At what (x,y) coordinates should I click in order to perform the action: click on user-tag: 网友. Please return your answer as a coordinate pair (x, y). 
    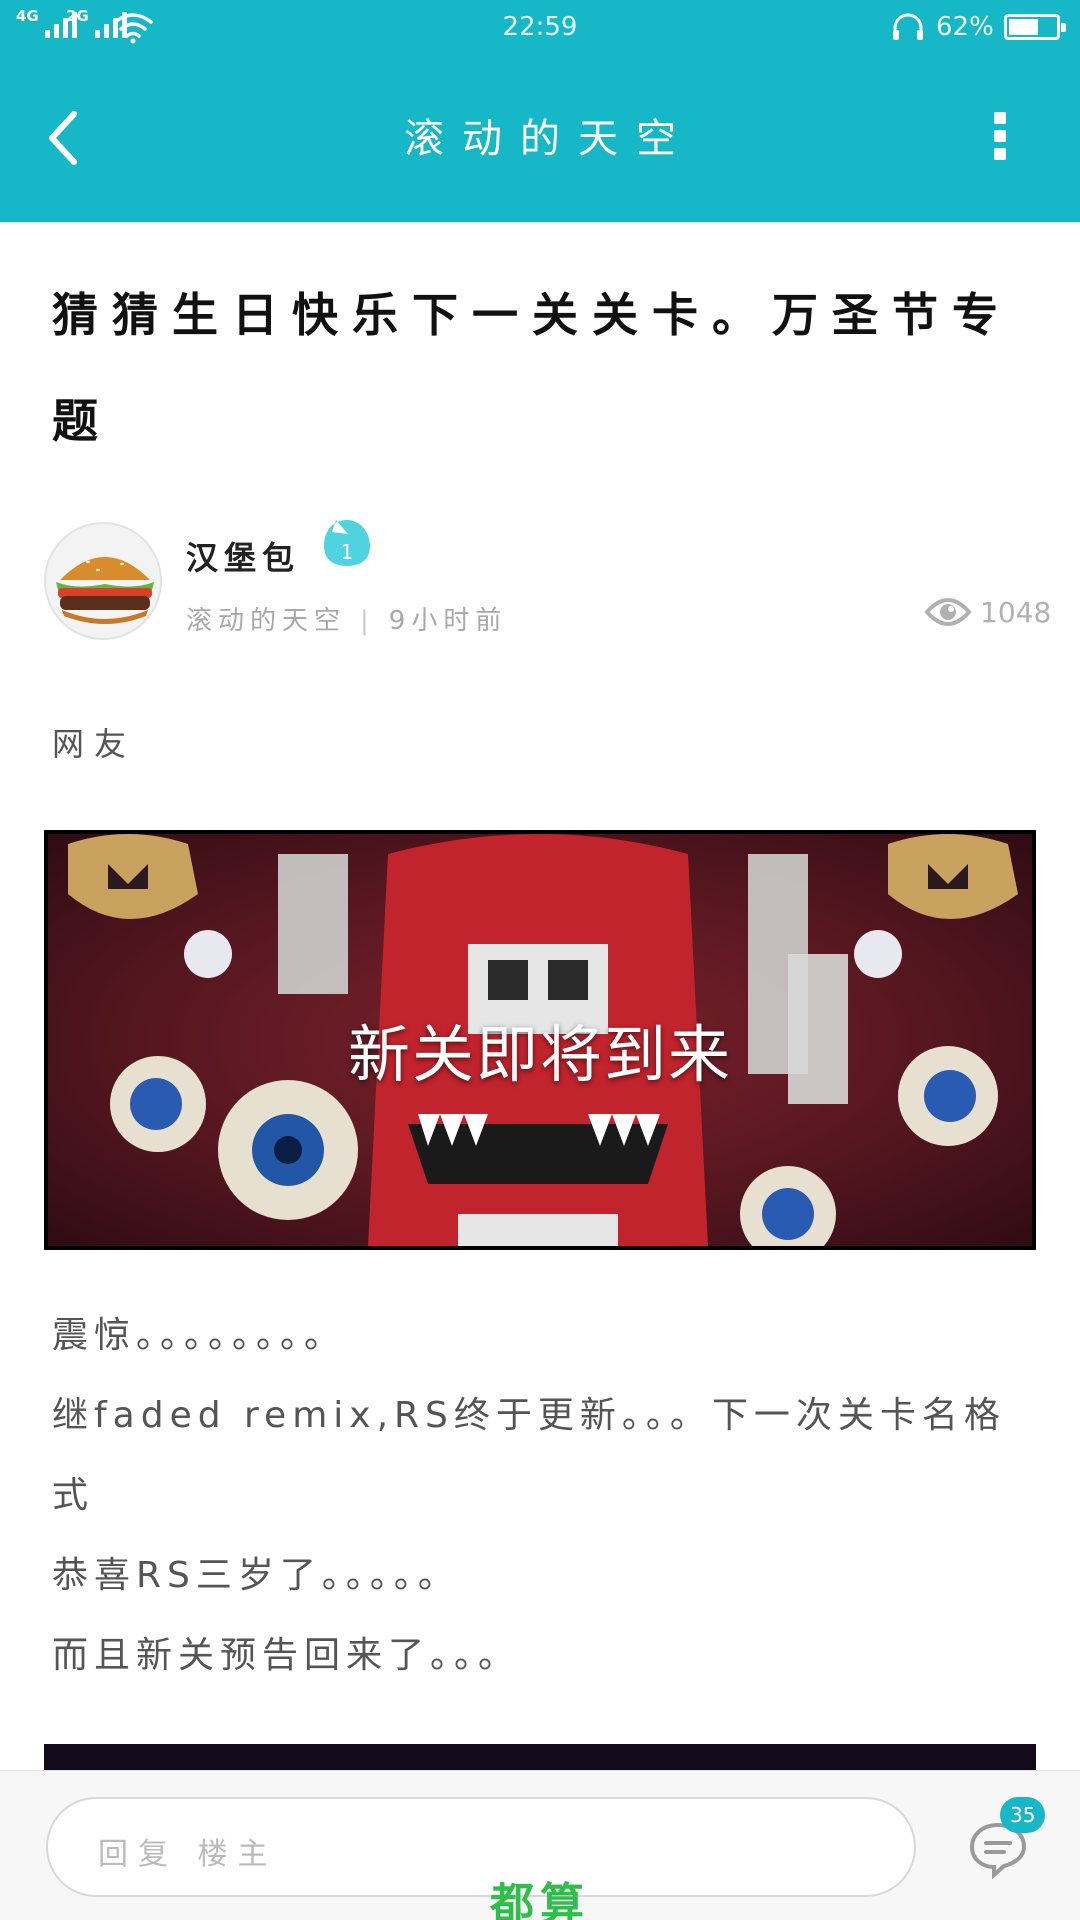
    Looking at the image, I should click on (94, 744).